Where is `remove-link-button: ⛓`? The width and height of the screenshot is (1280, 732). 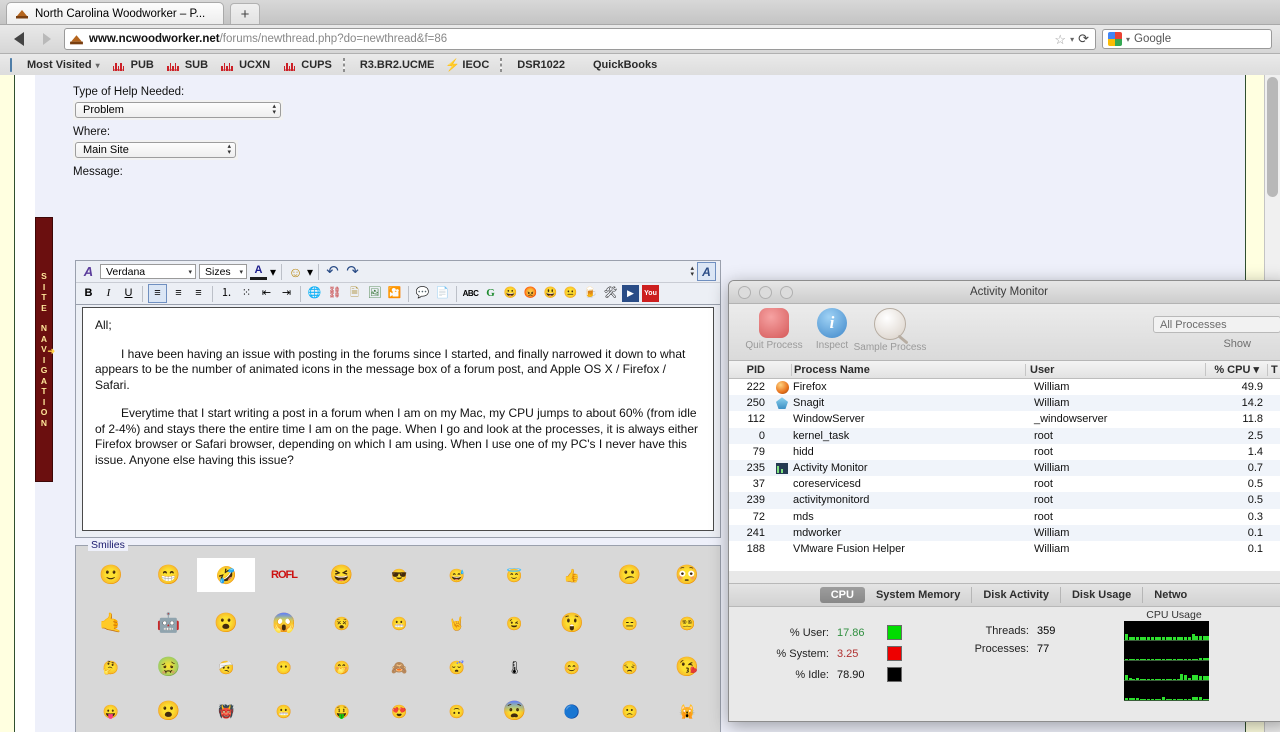 remove-link-button: ⛓ is located at coordinates (334, 293).